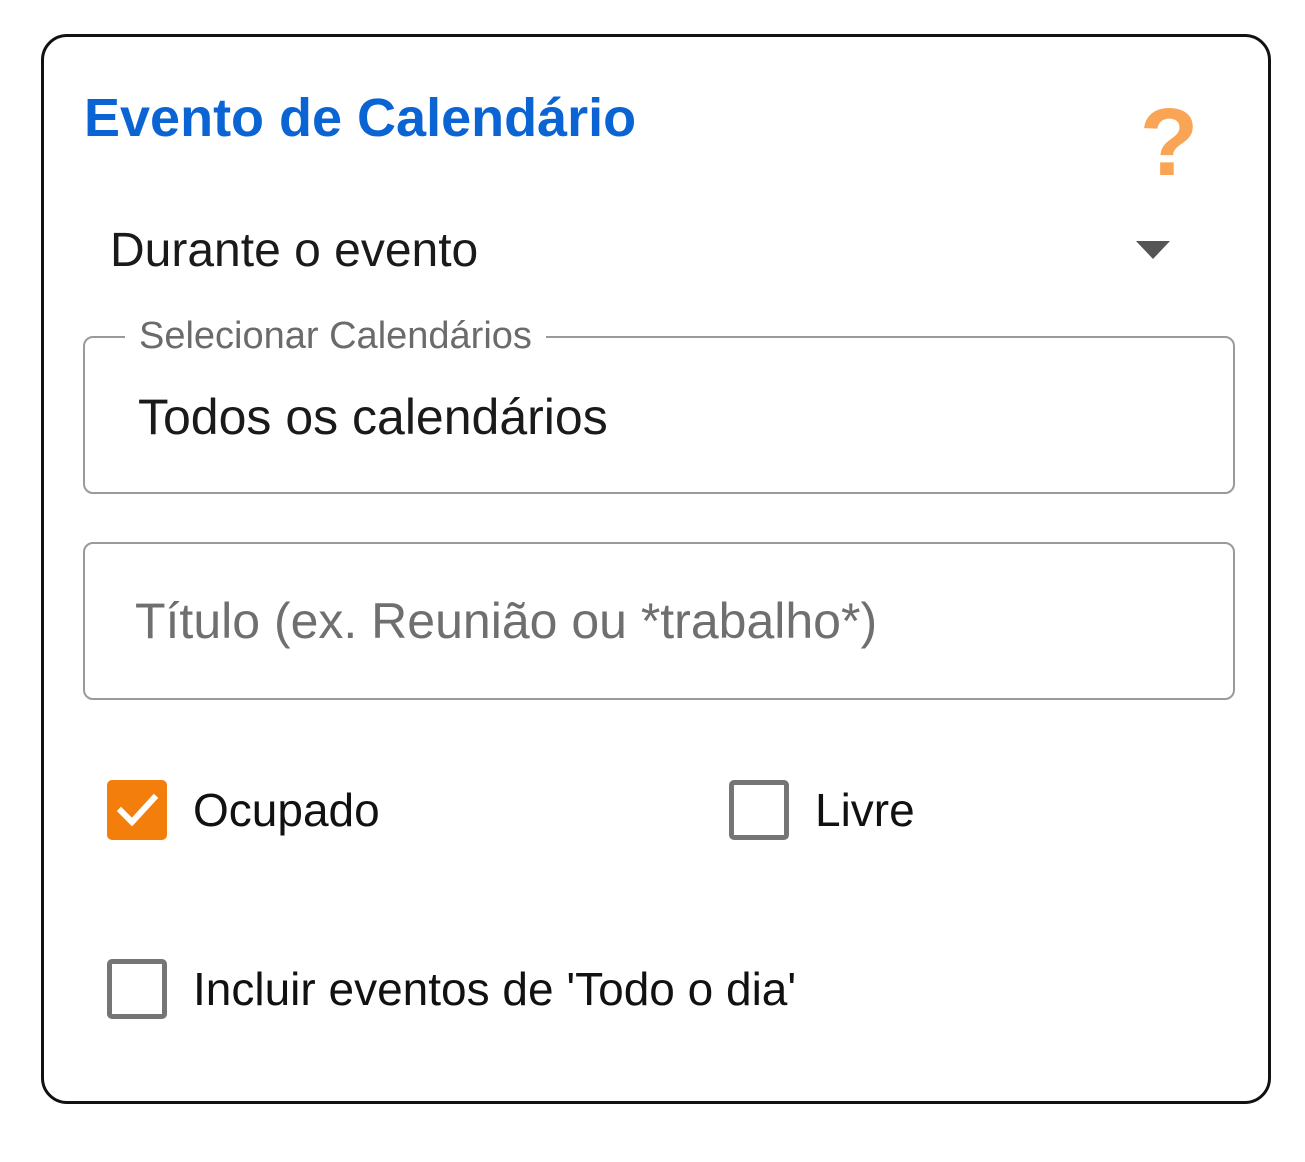  I want to click on calendar-select-value: Todos os calendários, so click(373, 417).